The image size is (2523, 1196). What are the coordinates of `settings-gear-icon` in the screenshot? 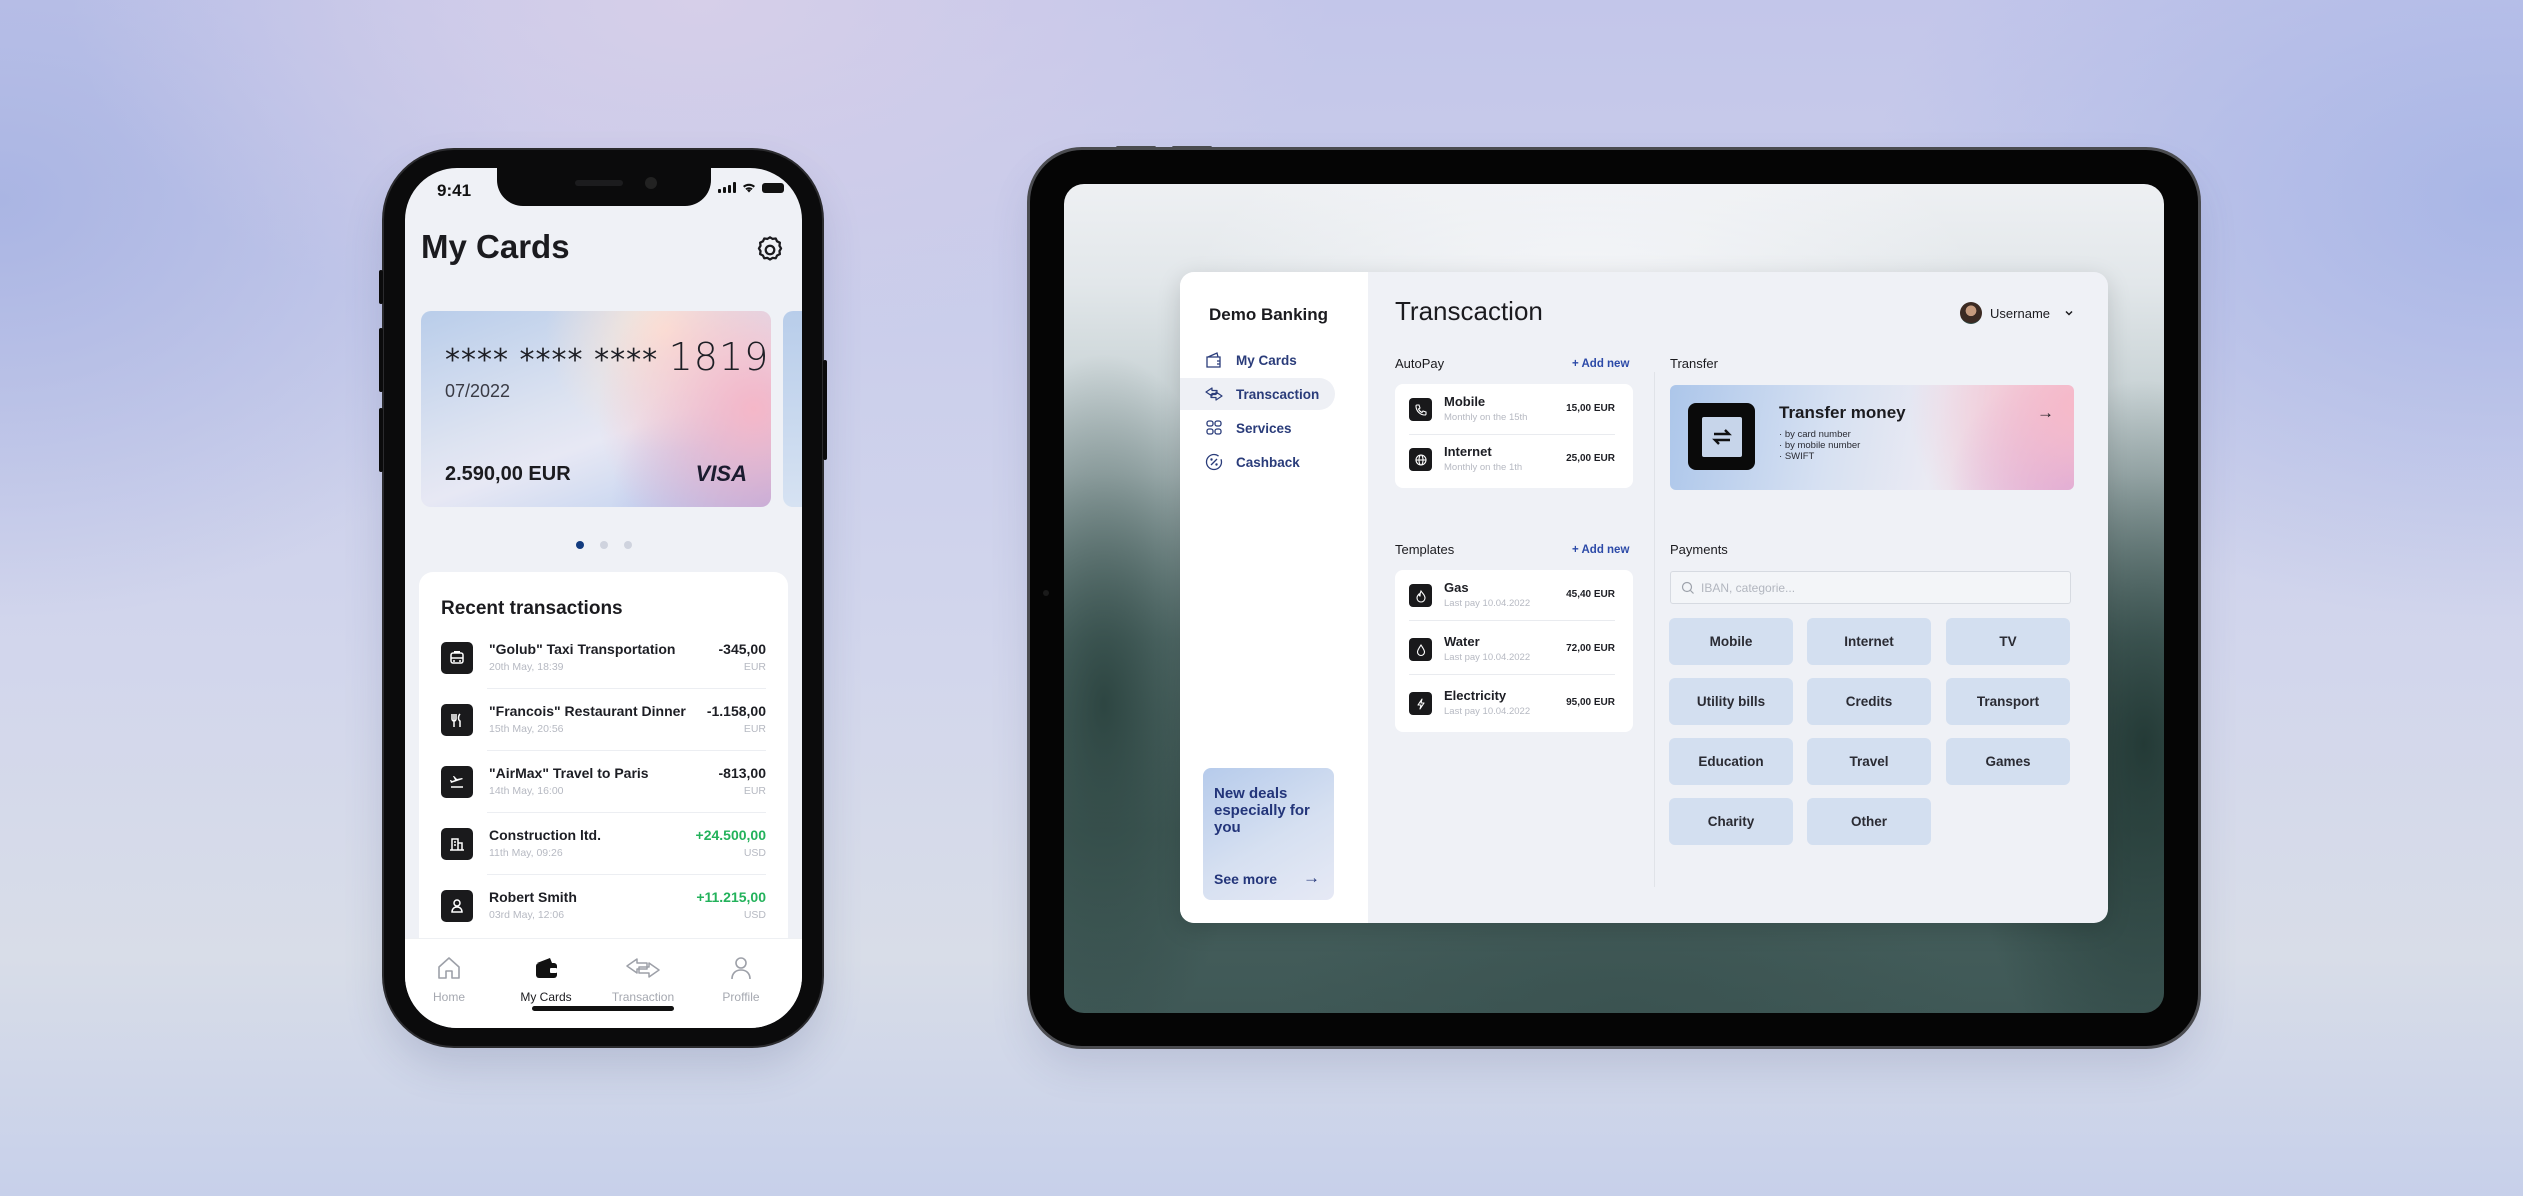 It's located at (770, 250).